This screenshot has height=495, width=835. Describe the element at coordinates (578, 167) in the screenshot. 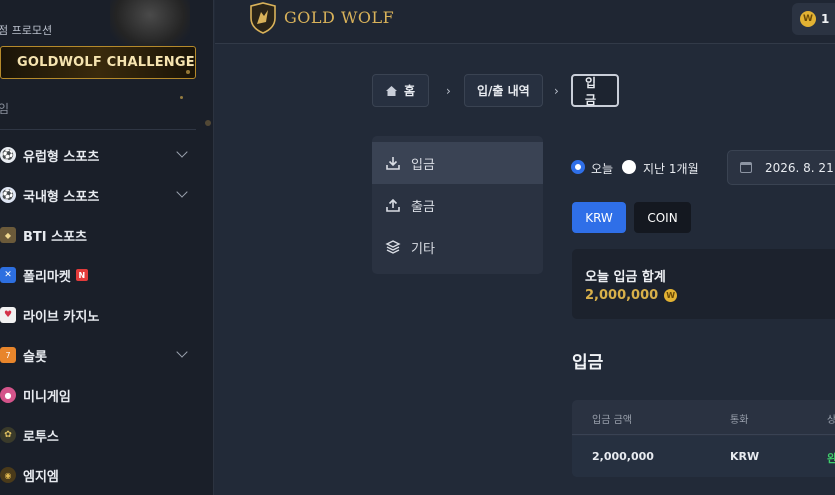

I see `radio-today` at that location.